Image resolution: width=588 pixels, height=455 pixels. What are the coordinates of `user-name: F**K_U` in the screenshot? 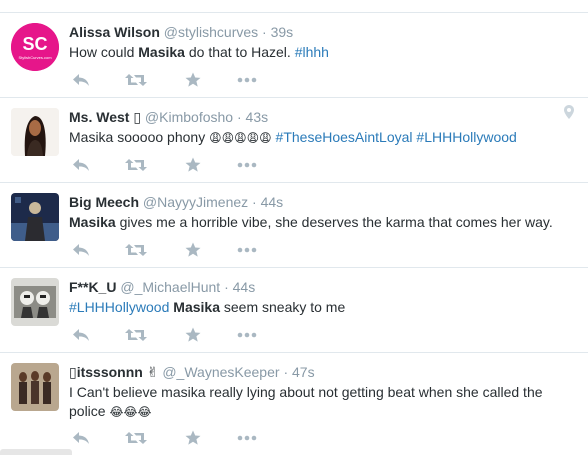 It's located at (92, 287).